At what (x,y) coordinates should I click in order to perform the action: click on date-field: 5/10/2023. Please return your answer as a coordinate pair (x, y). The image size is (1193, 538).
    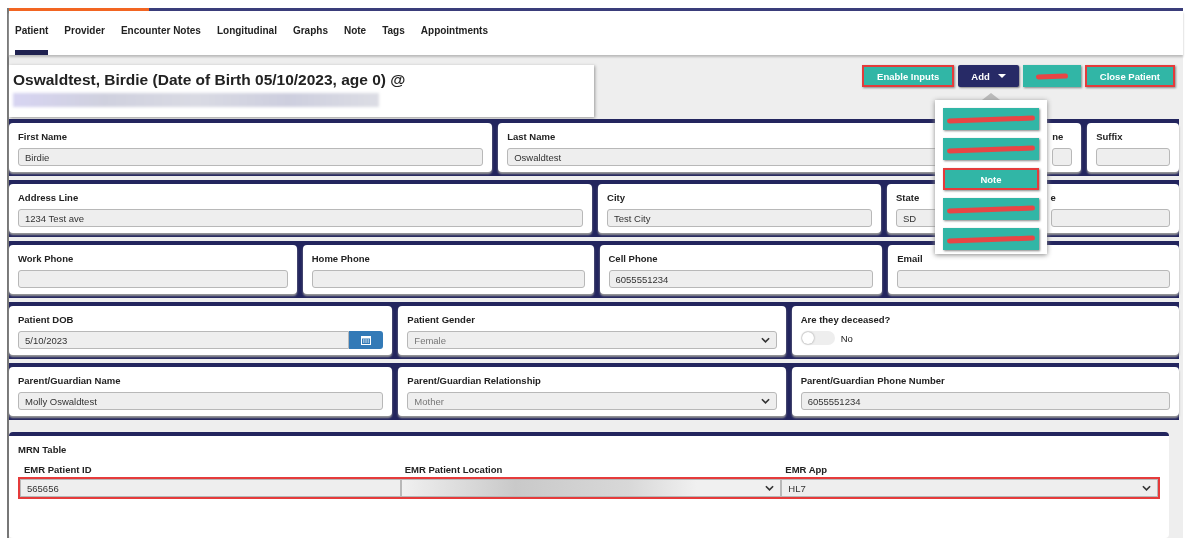
    Looking at the image, I should click on (184, 340).